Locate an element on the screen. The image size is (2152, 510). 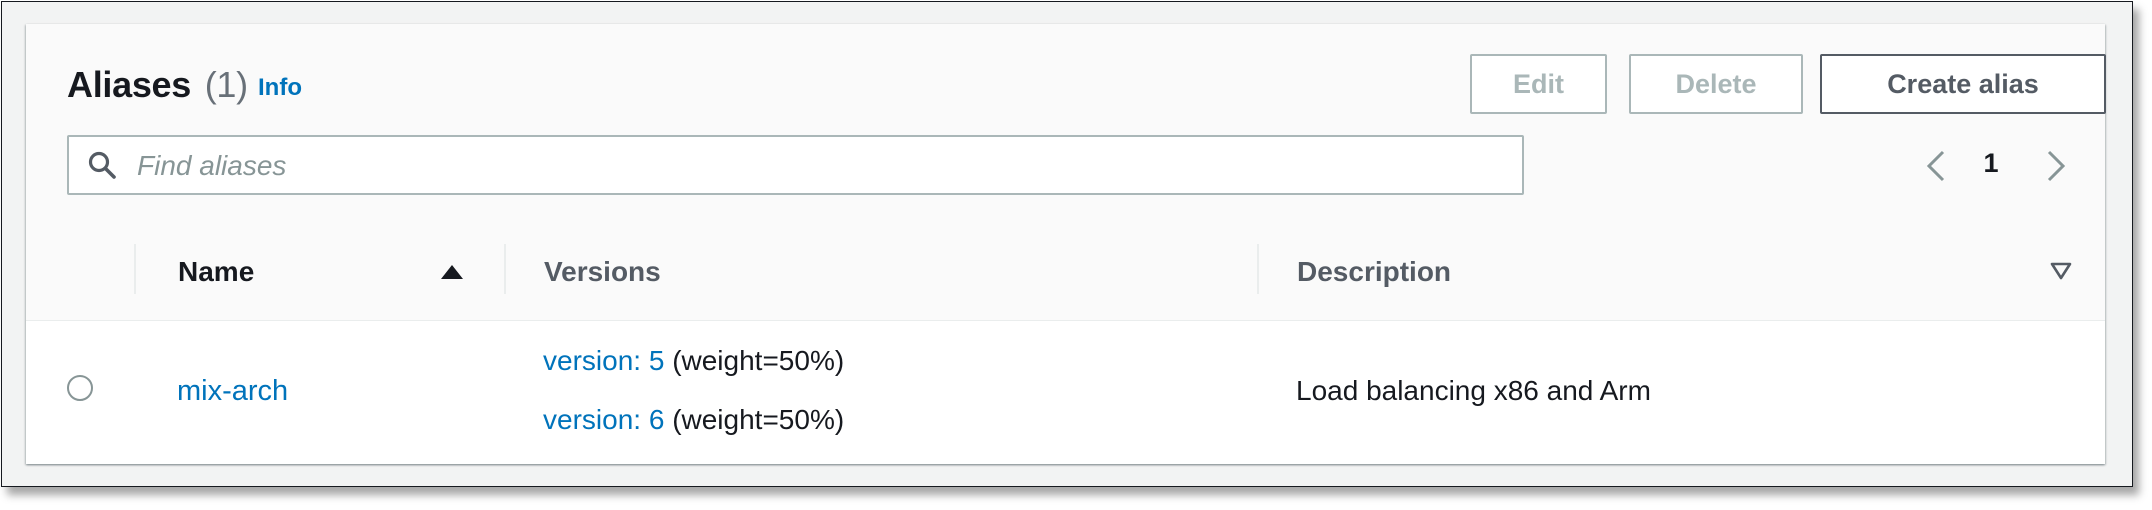
panel-title: Aliases (1) is located at coordinates (157, 85).